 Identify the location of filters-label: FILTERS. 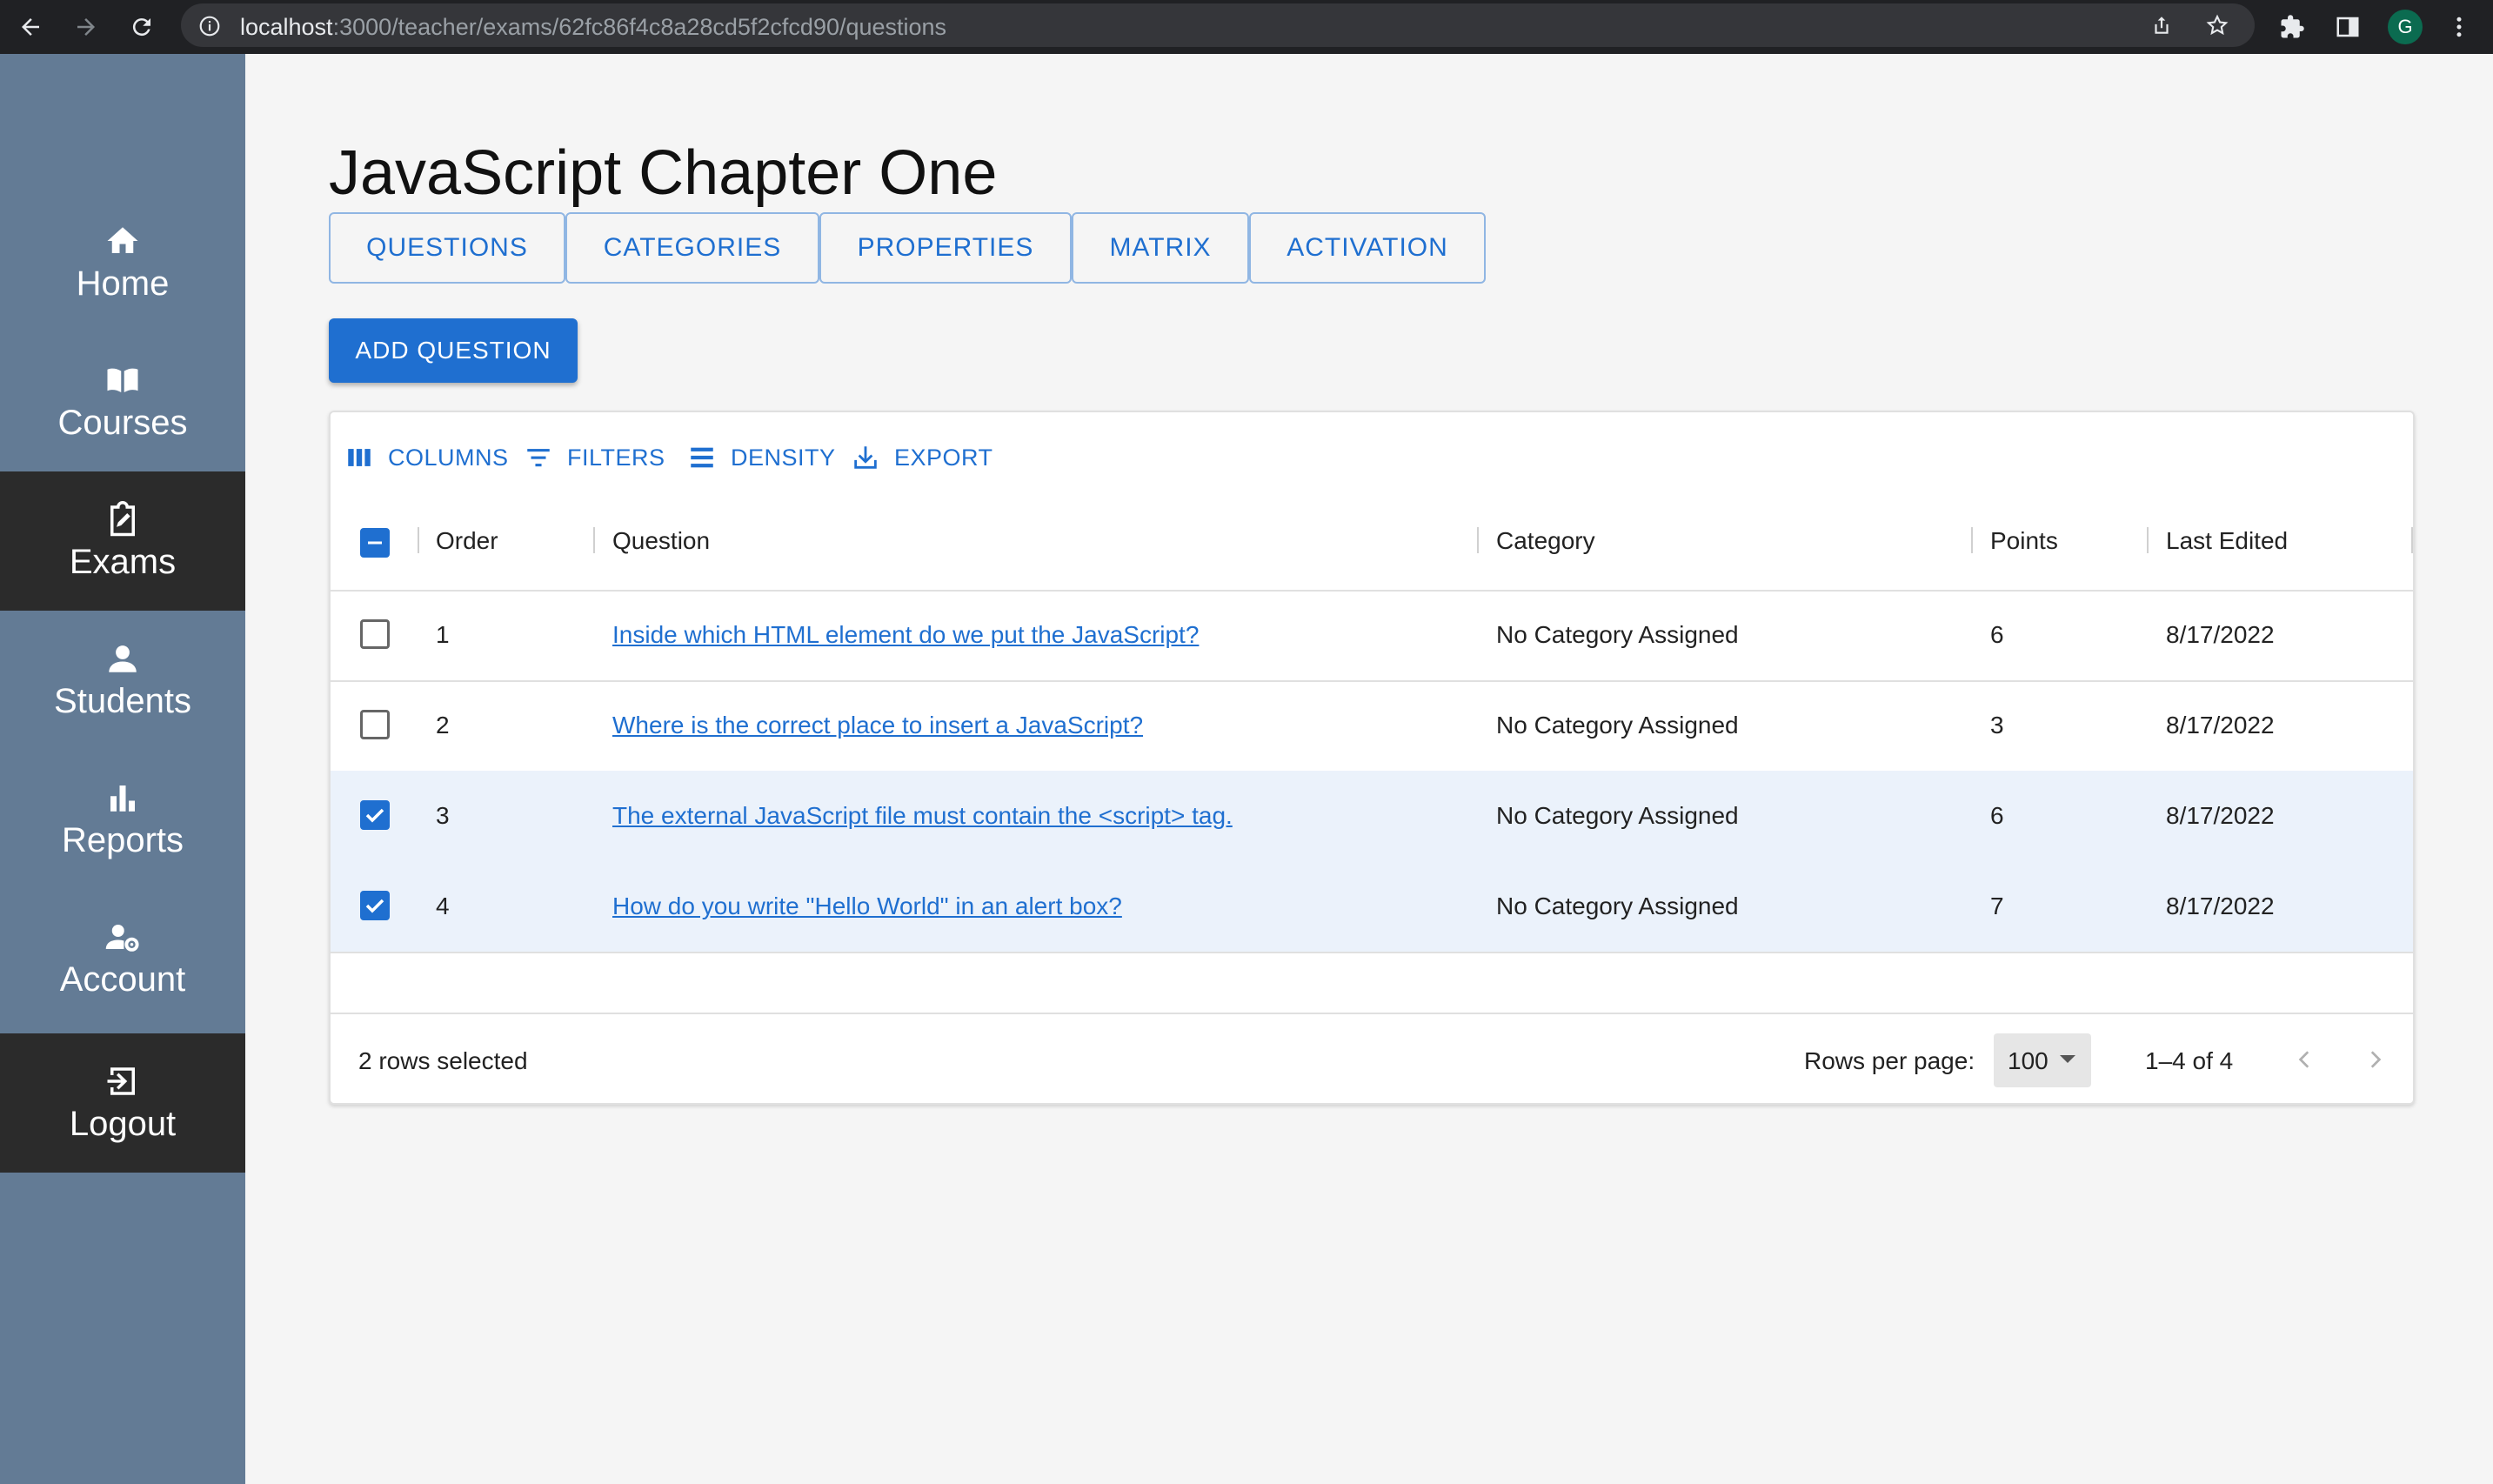
(616, 457).